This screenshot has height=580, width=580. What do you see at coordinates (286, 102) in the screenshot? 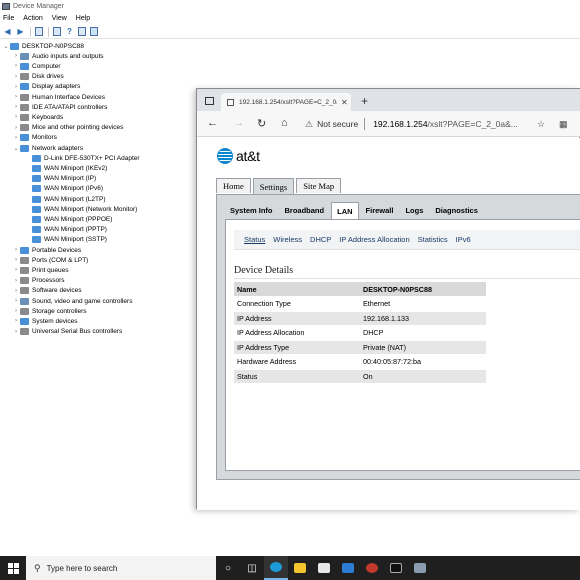
I see `browser-tab: 192.168.1.254/xslt?PAGE=C_2_0a ✕` at bounding box center [286, 102].